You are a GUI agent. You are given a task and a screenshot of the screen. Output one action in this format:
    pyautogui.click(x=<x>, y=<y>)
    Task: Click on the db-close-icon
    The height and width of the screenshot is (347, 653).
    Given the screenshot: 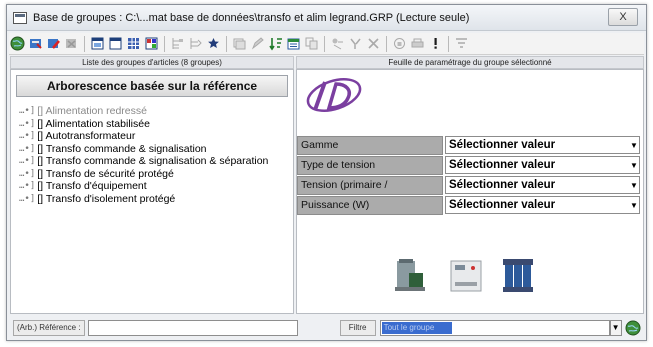 What is the action you would take?
    pyautogui.click(x=71, y=43)
    